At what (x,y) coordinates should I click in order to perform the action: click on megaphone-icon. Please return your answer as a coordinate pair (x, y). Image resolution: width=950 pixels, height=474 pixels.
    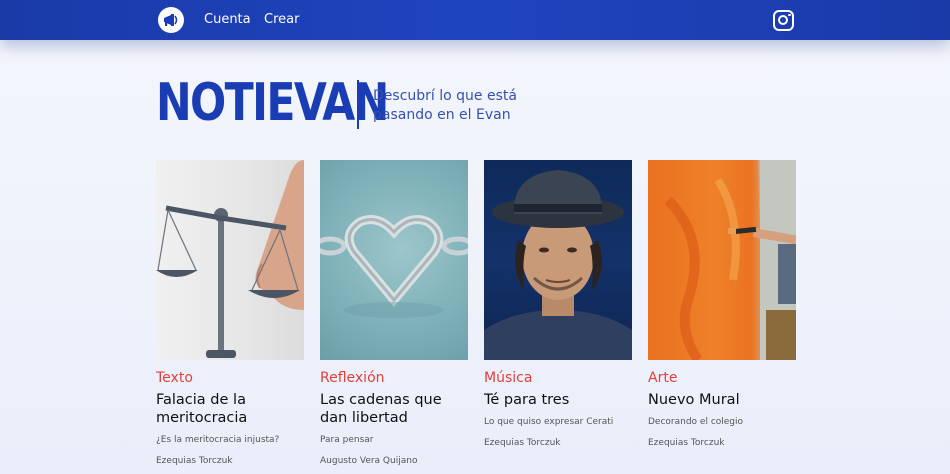
    Looking at the image, I should click on (171, 20).